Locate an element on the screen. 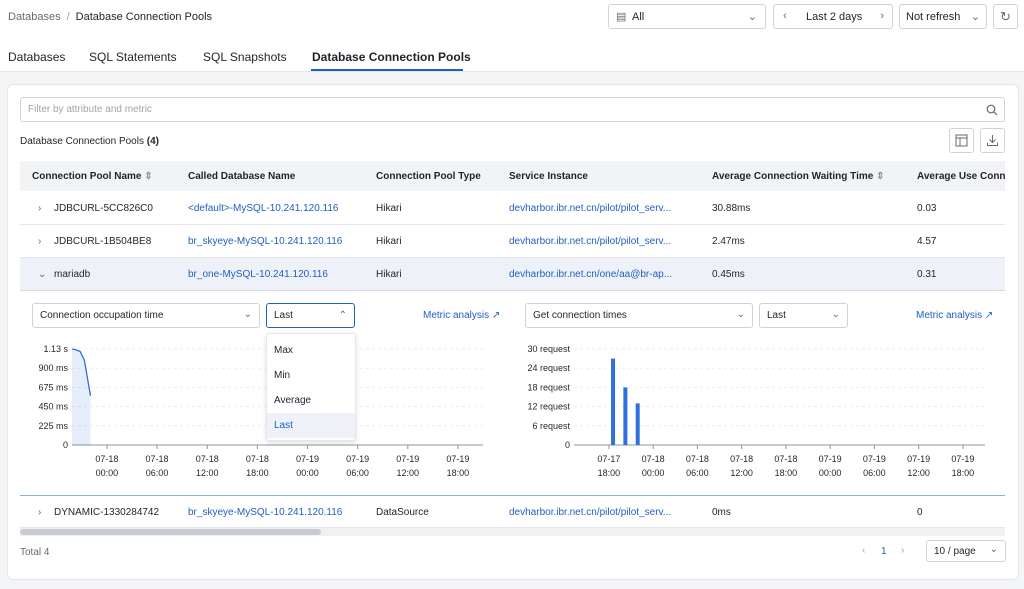 The width and height of the screenshot is (1024, 589). tab-sql-statements: SQL Statements is located at coordinates (133, 57).